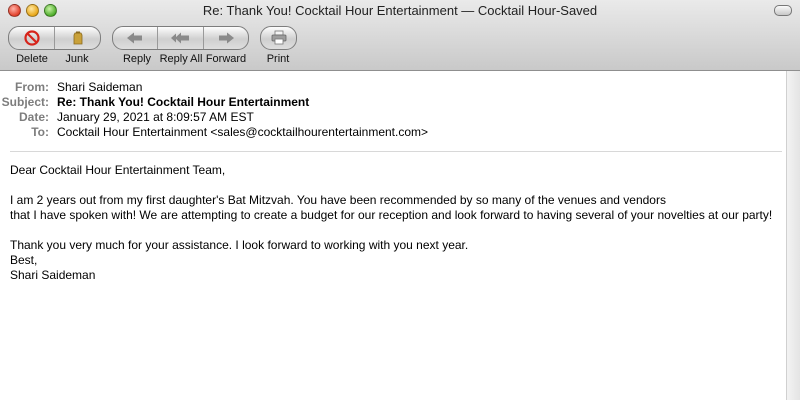 The width and height of the screenshot is (800, 400). What do you see at coordinates (25, 102) in the screenshot?
I see `header-label: Subject:` at bounding box center [25, 102].